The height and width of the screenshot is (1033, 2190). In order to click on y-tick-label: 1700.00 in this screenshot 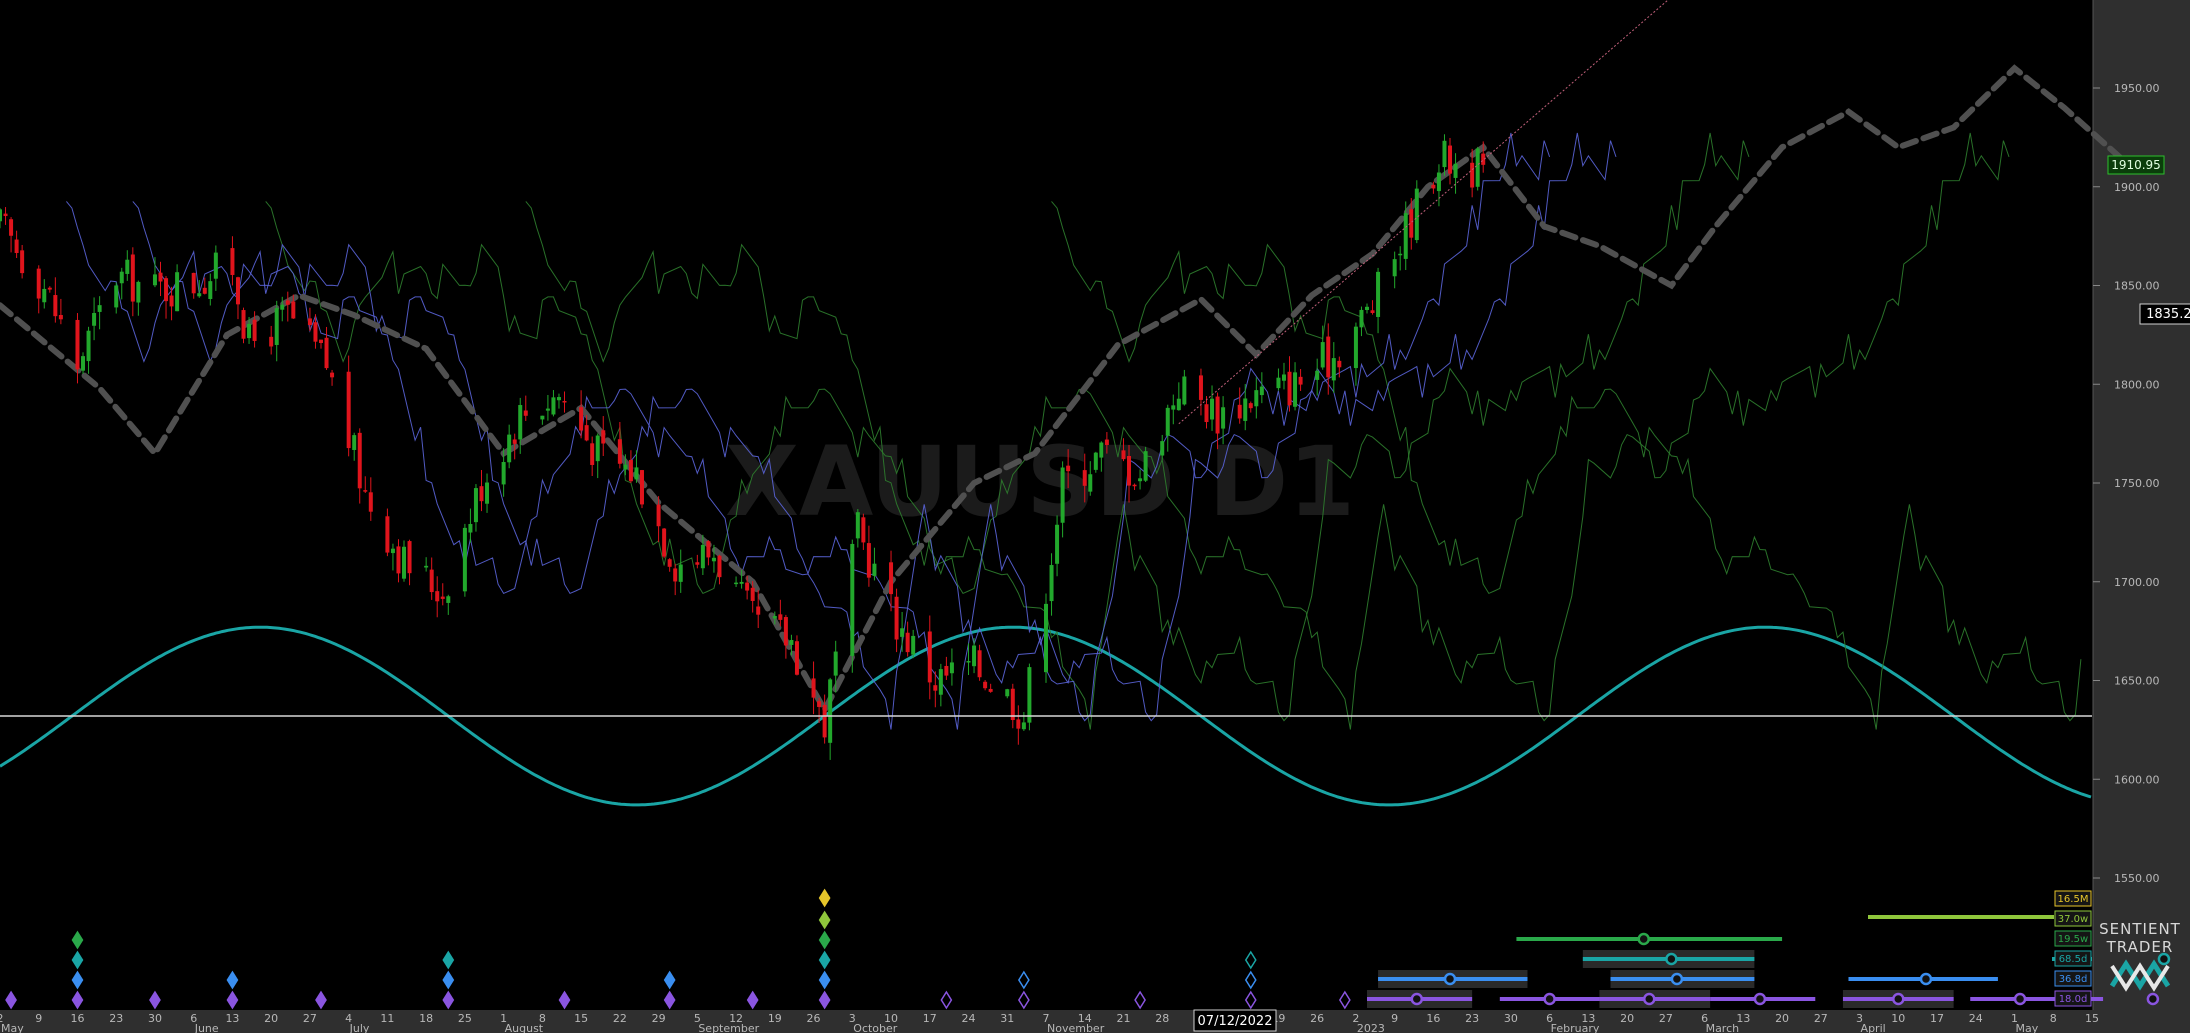, I will do `click(2137, 582)`.